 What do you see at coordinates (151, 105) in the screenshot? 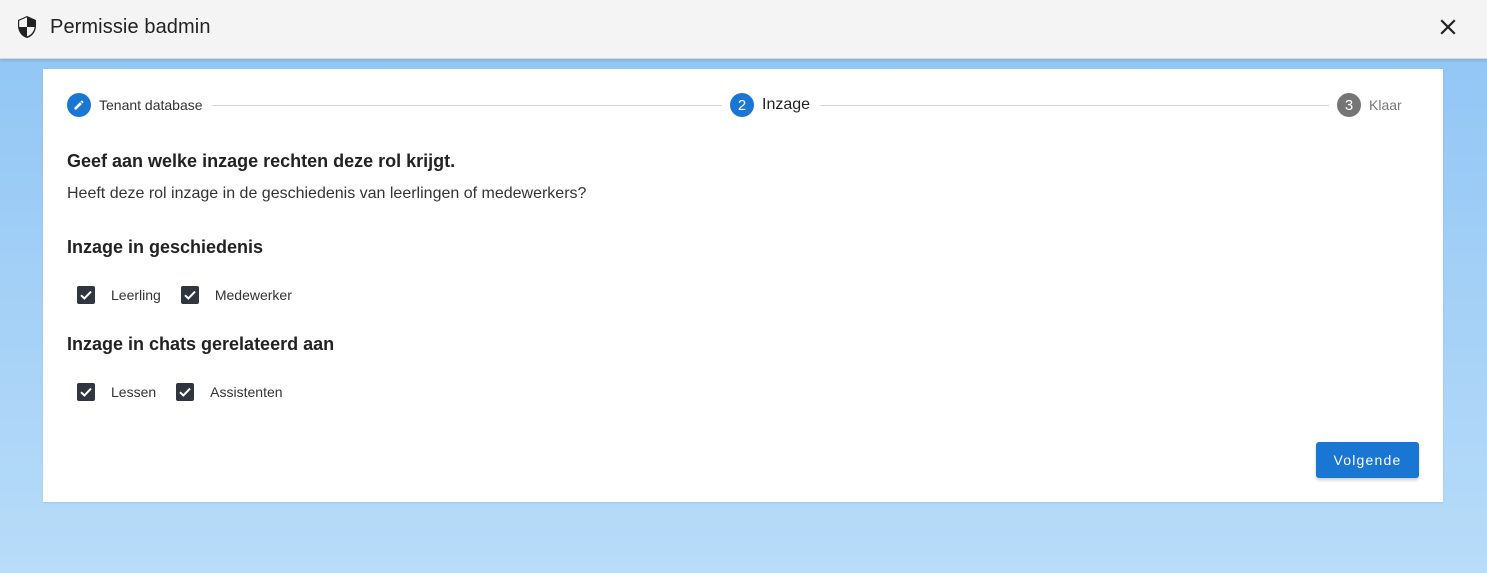
I see `step-label: Tenant database` at bounding box center [151, 105].